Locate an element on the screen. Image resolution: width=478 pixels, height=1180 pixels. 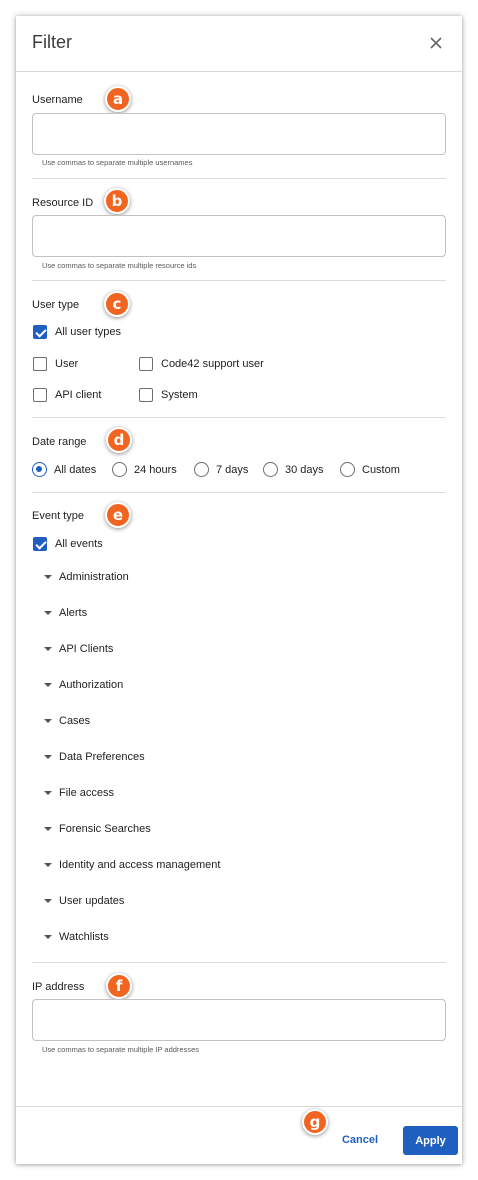
ip-address-label: IP address is located at coordinates (58, 987).